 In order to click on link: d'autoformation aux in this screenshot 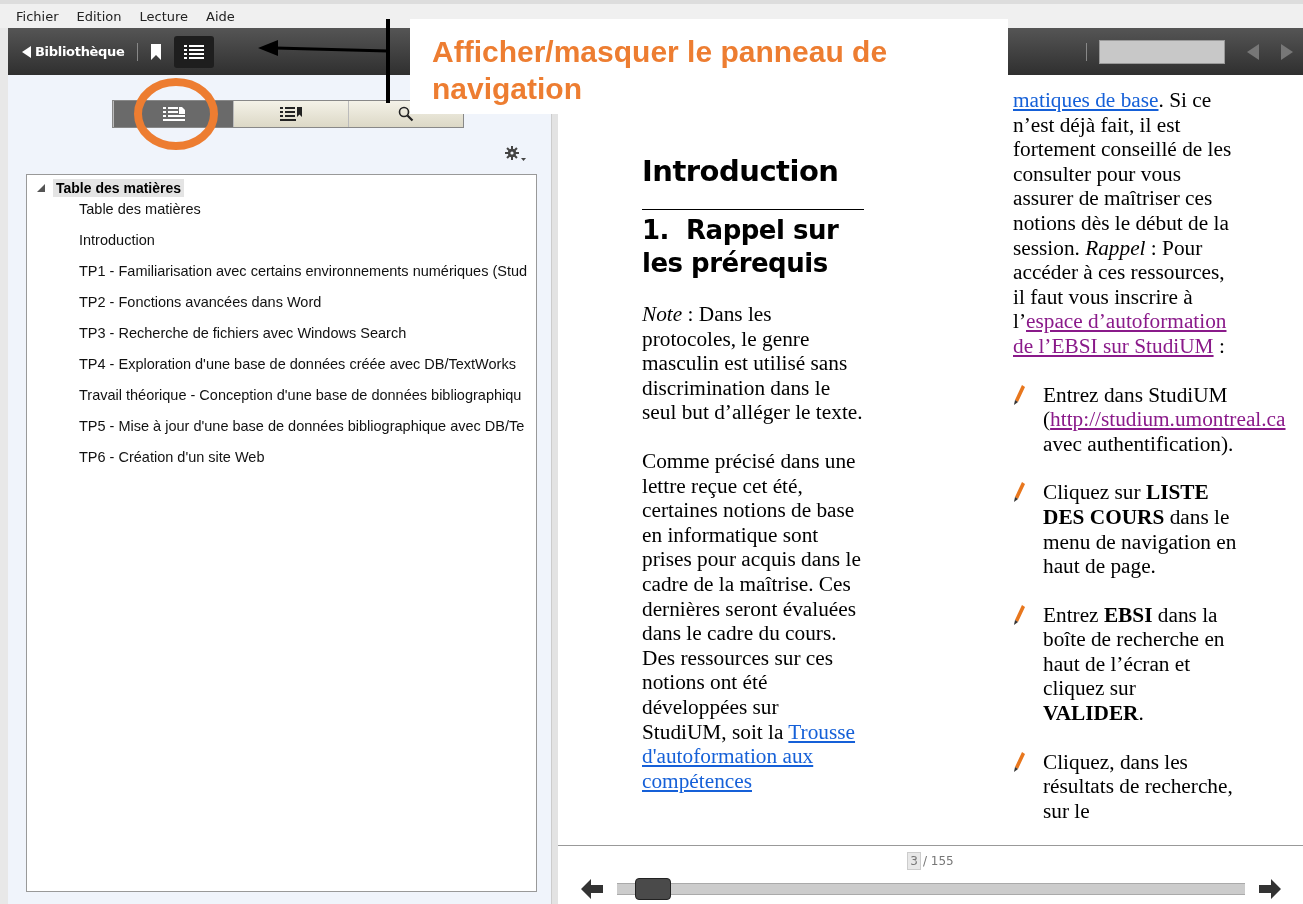, I will do `click(728, 756)`.